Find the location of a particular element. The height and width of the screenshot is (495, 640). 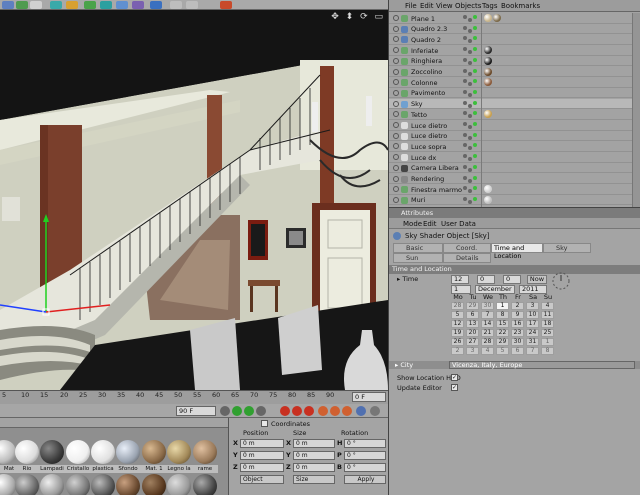

calendar-day: 28 is located at coordinates (457, 306).